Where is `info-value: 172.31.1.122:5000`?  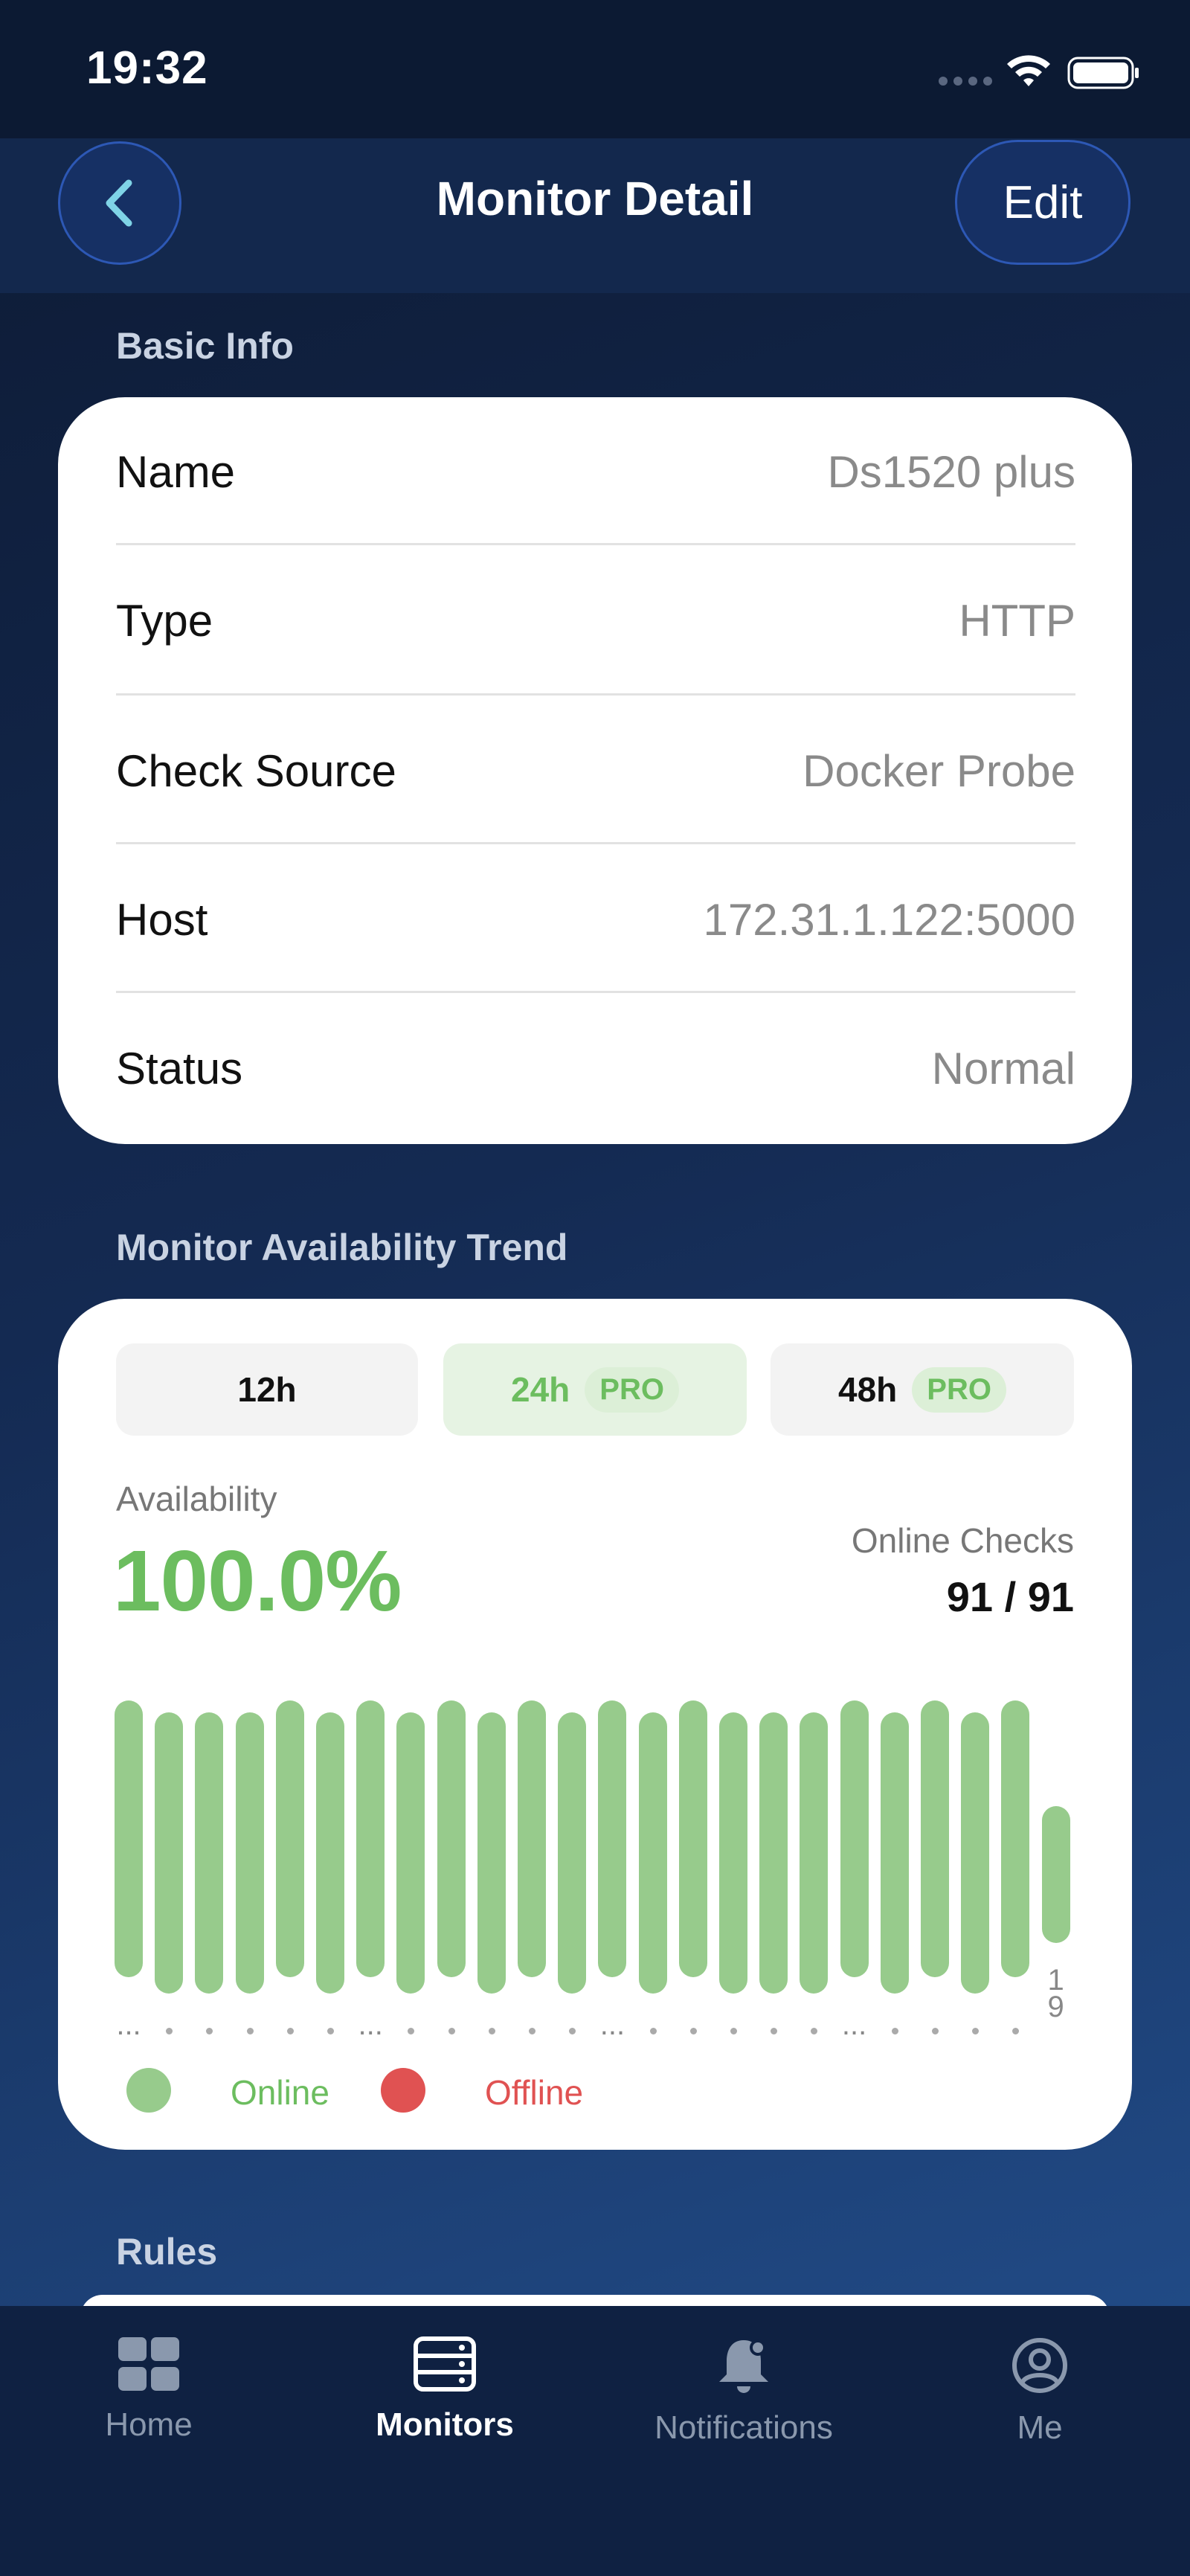
info-value: 172.31.1.122:5000 is located at coordinates (889, 919).